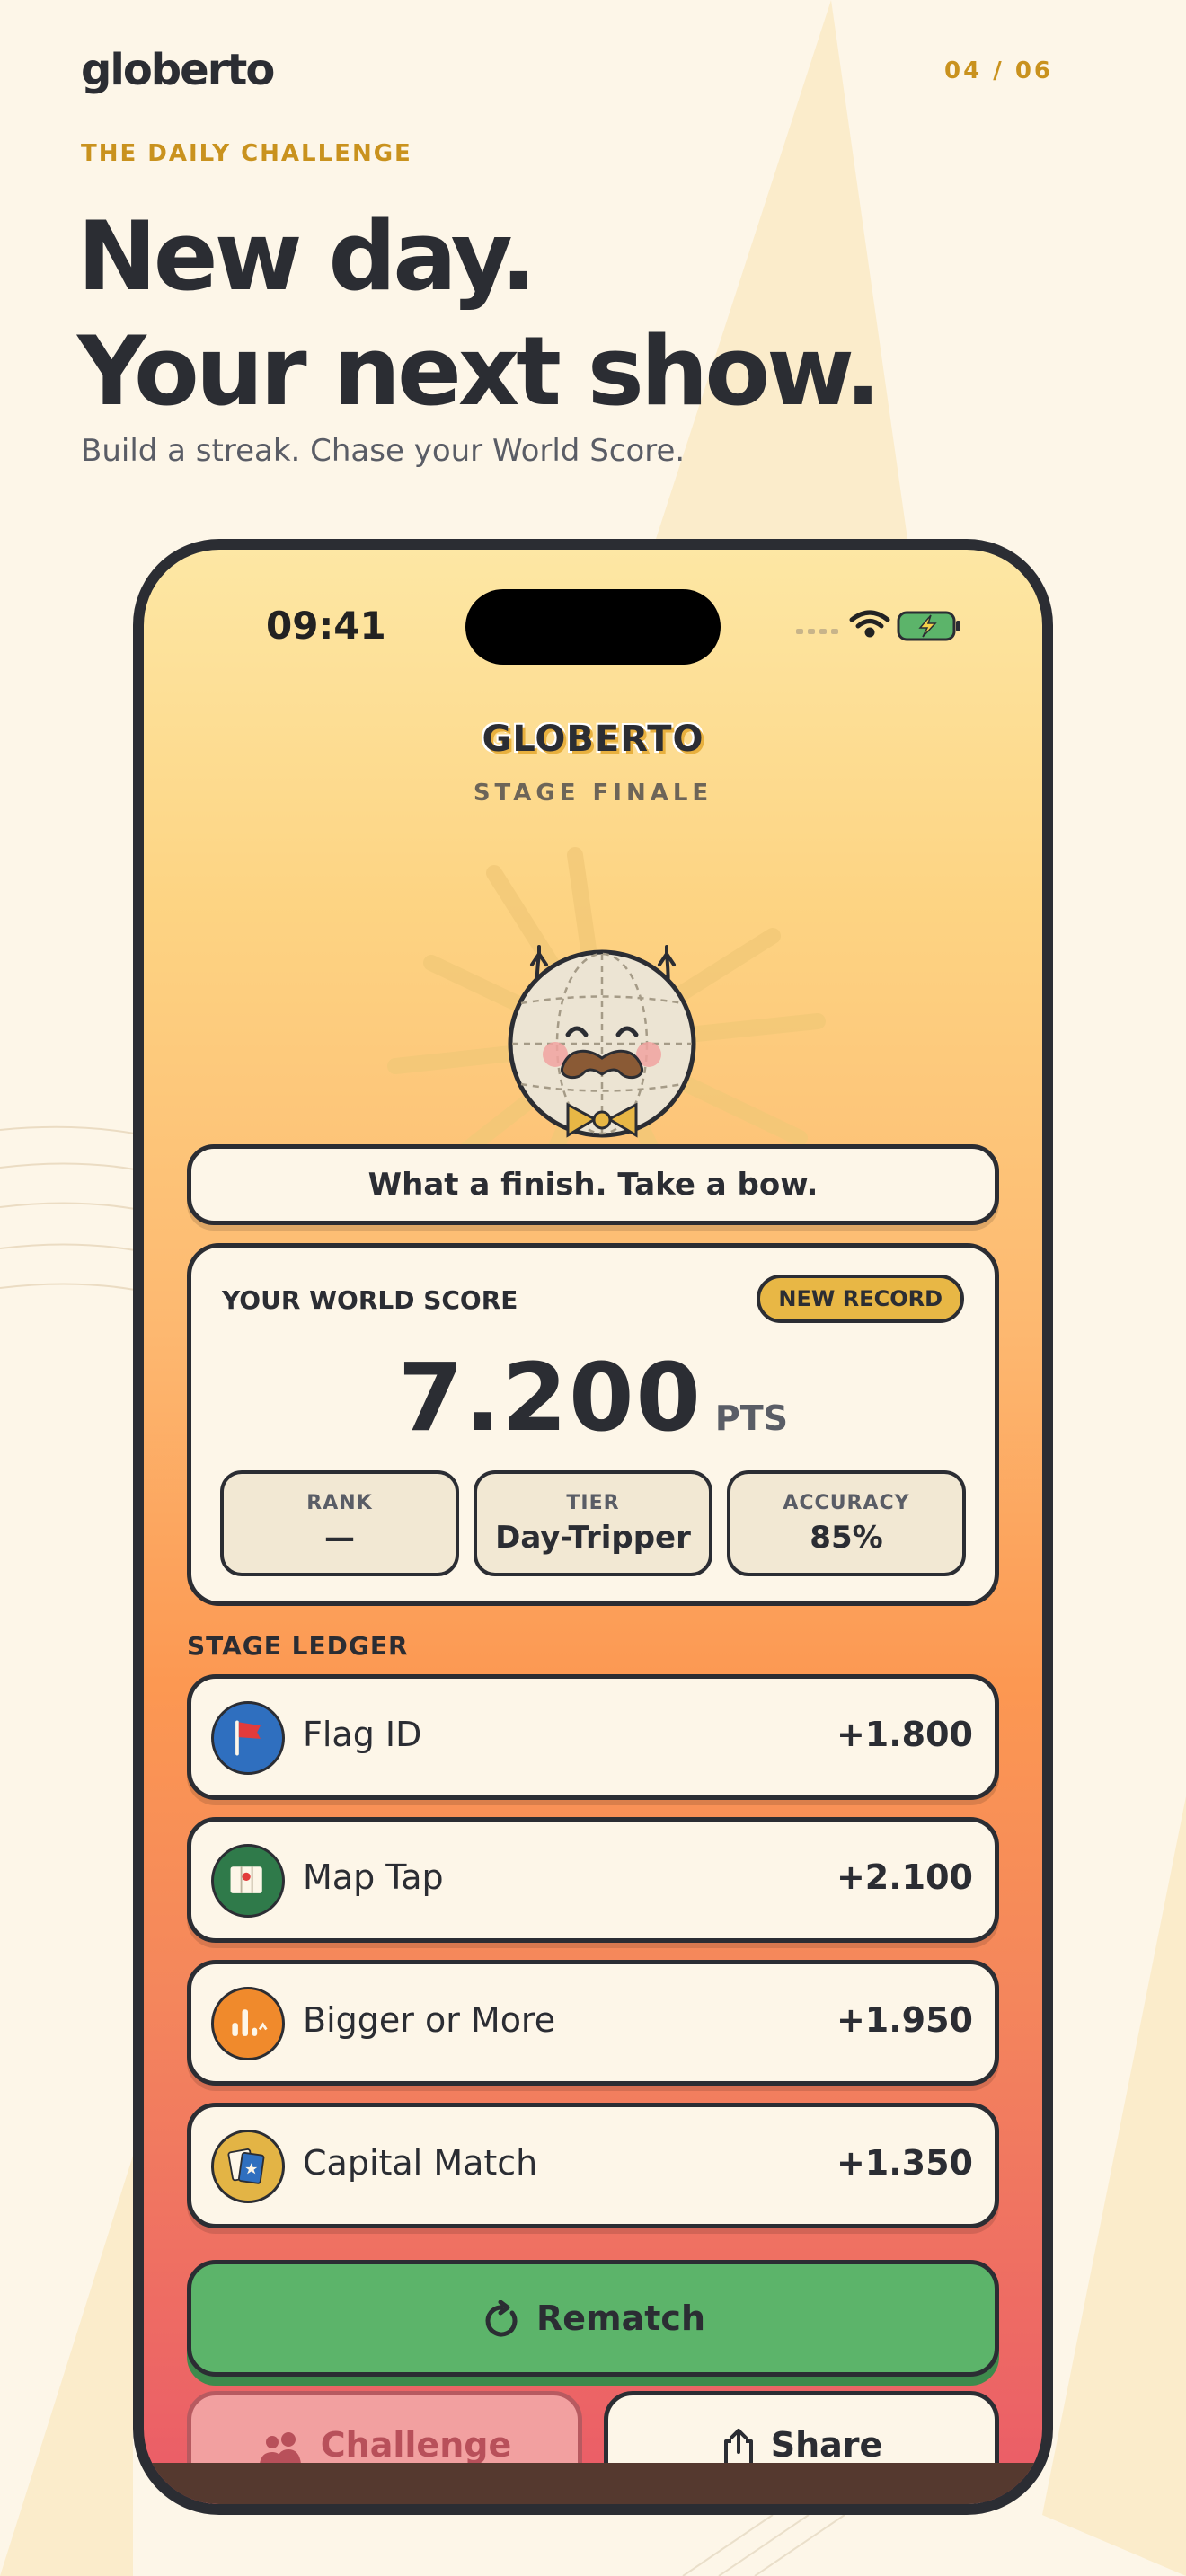  Describe the element at coordinates (738, 2447) in the screenshot. I see `share-icon` at that location.